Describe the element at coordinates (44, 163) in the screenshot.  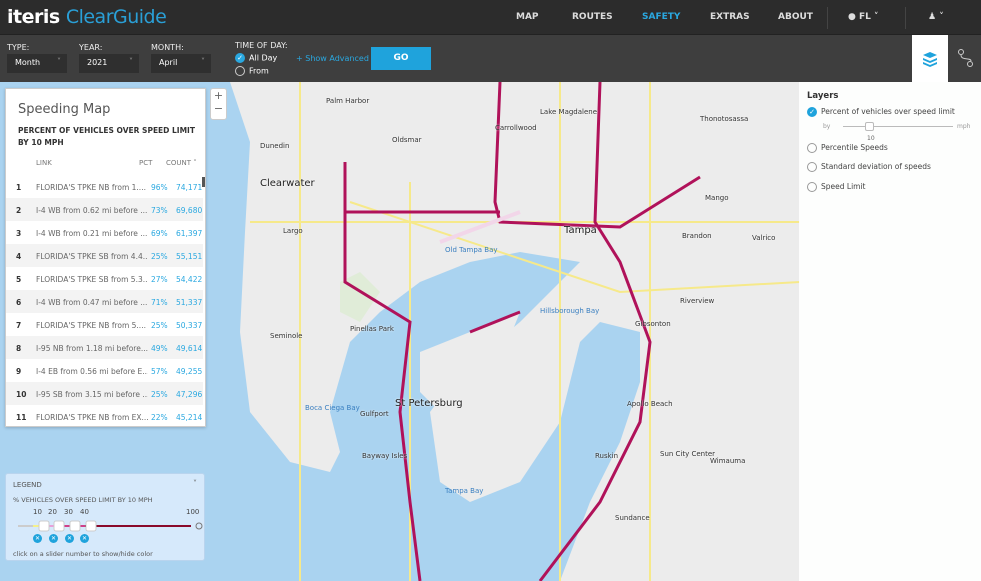
I see `column-link: LINK` at that location.